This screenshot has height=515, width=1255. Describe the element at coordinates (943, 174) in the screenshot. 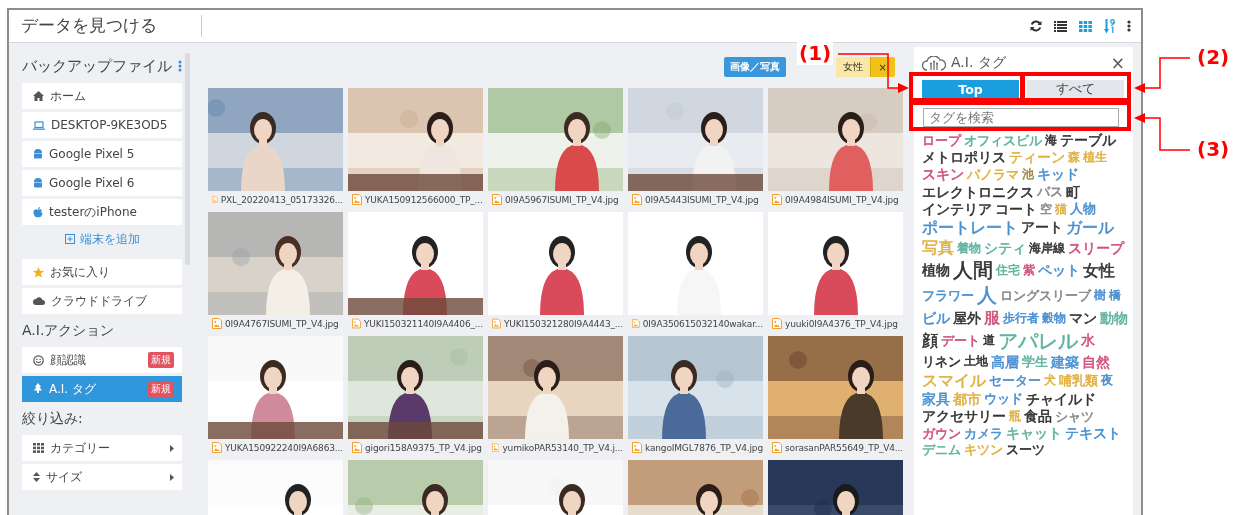

I see `tag: スキン` at that location.